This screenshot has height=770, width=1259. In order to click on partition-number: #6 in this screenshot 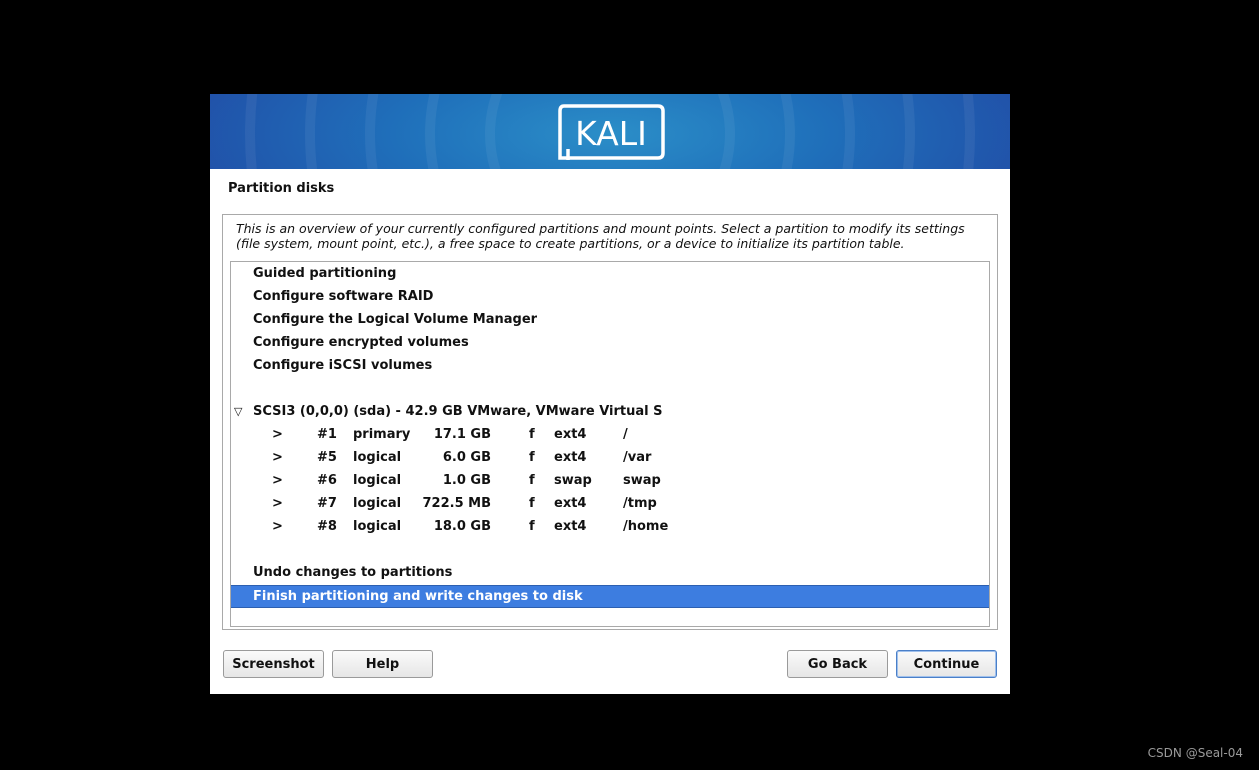, I will do `click(327, 480)`.